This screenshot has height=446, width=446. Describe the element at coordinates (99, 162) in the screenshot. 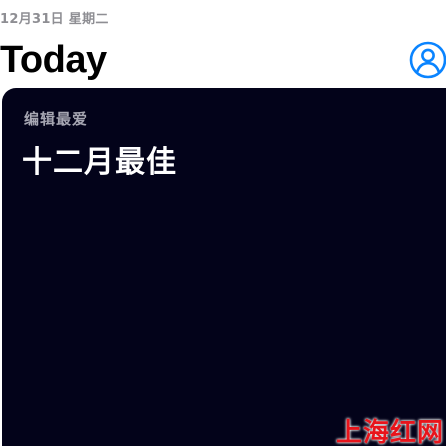

I see `card-headline: 十二月最佳` at that location.